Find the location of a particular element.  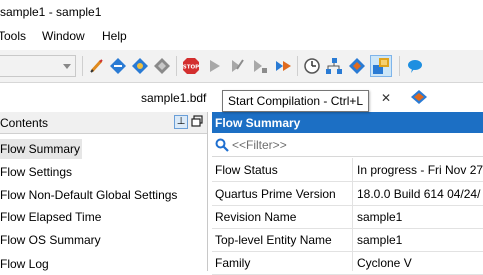

row-key: Family is located at coordinates (233, 263).